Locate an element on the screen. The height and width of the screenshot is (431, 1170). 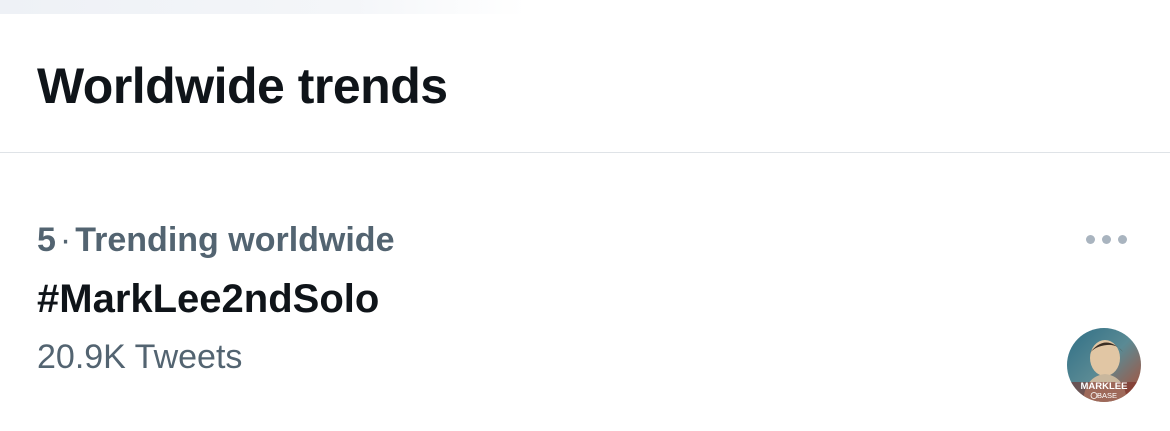
avatar: MARKLEE BASE is located at coordinates (1104, 365).